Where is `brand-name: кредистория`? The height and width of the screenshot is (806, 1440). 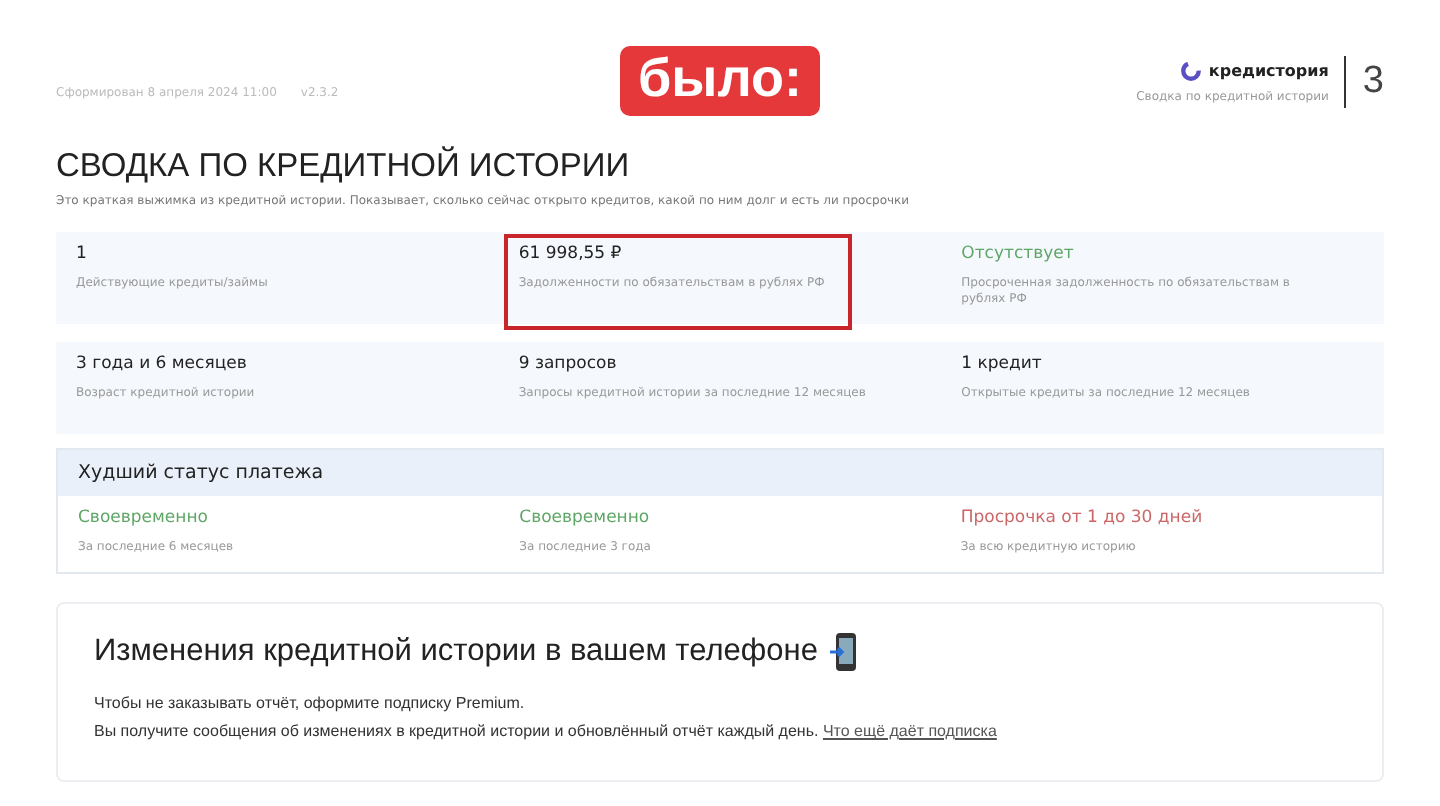
brand-name: кредистория is located at coordinates (1268, 71).